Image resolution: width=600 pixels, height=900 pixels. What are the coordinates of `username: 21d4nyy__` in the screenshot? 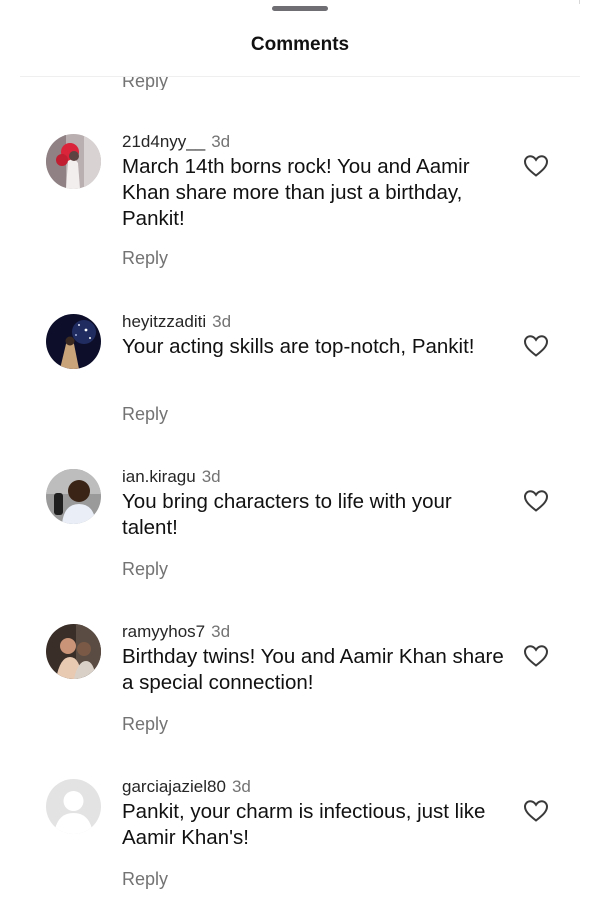 It's located at (163, 141).